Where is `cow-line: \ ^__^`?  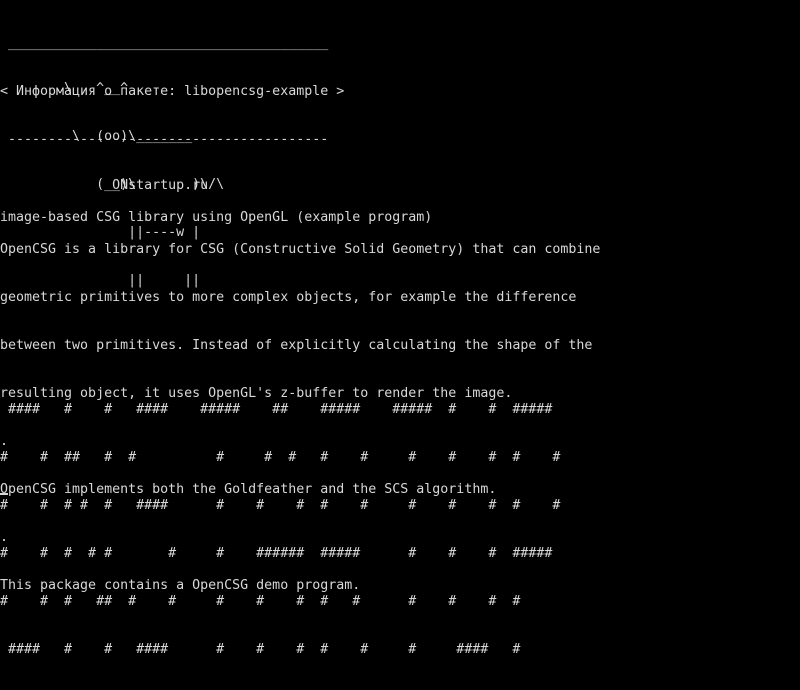 cow-line: \ ^__^ is located at coordinates (64, 88).